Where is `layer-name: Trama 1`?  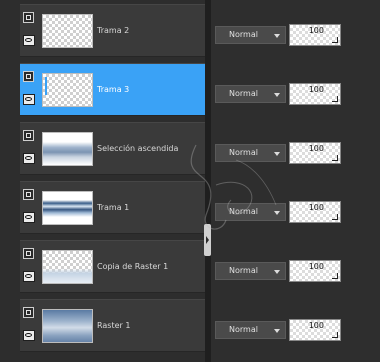
layer-name: Trama 1 is located at coordinates (113, 207).